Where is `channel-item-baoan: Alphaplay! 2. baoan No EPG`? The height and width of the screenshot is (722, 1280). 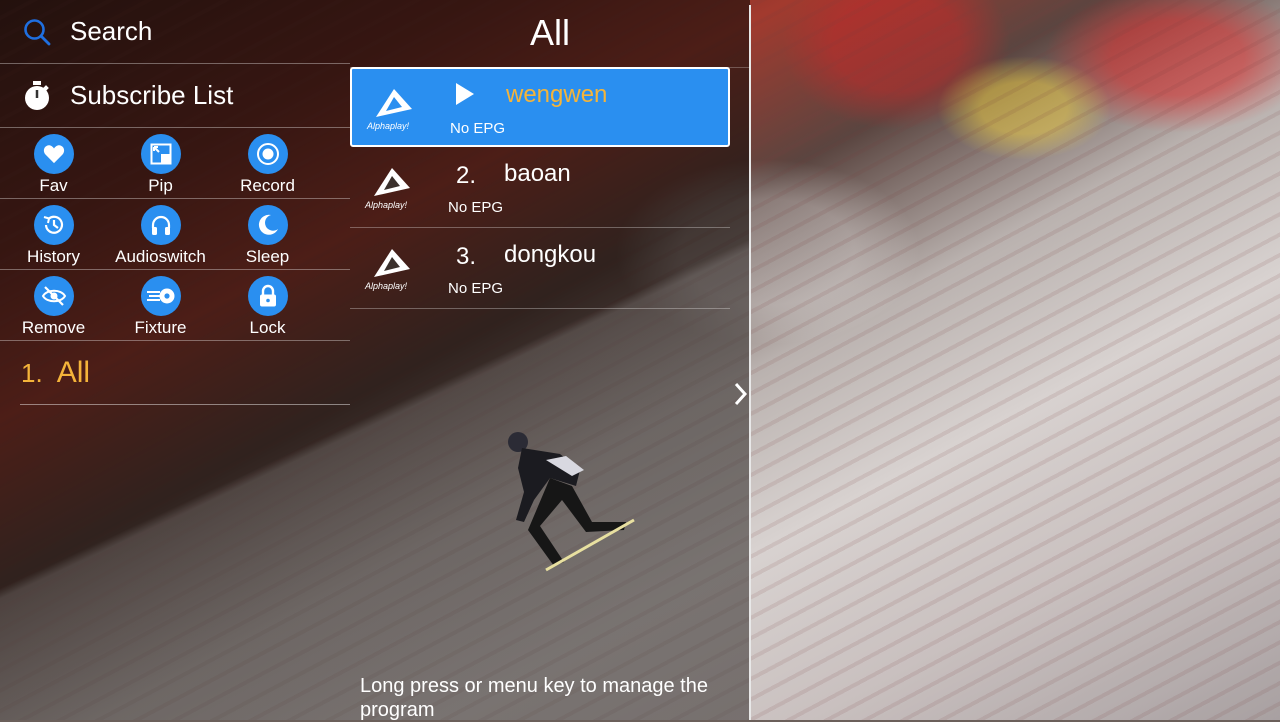 channel-item-baoan: Alphaplay! 2. baoan No EPG is located at coordinates (540, 188).